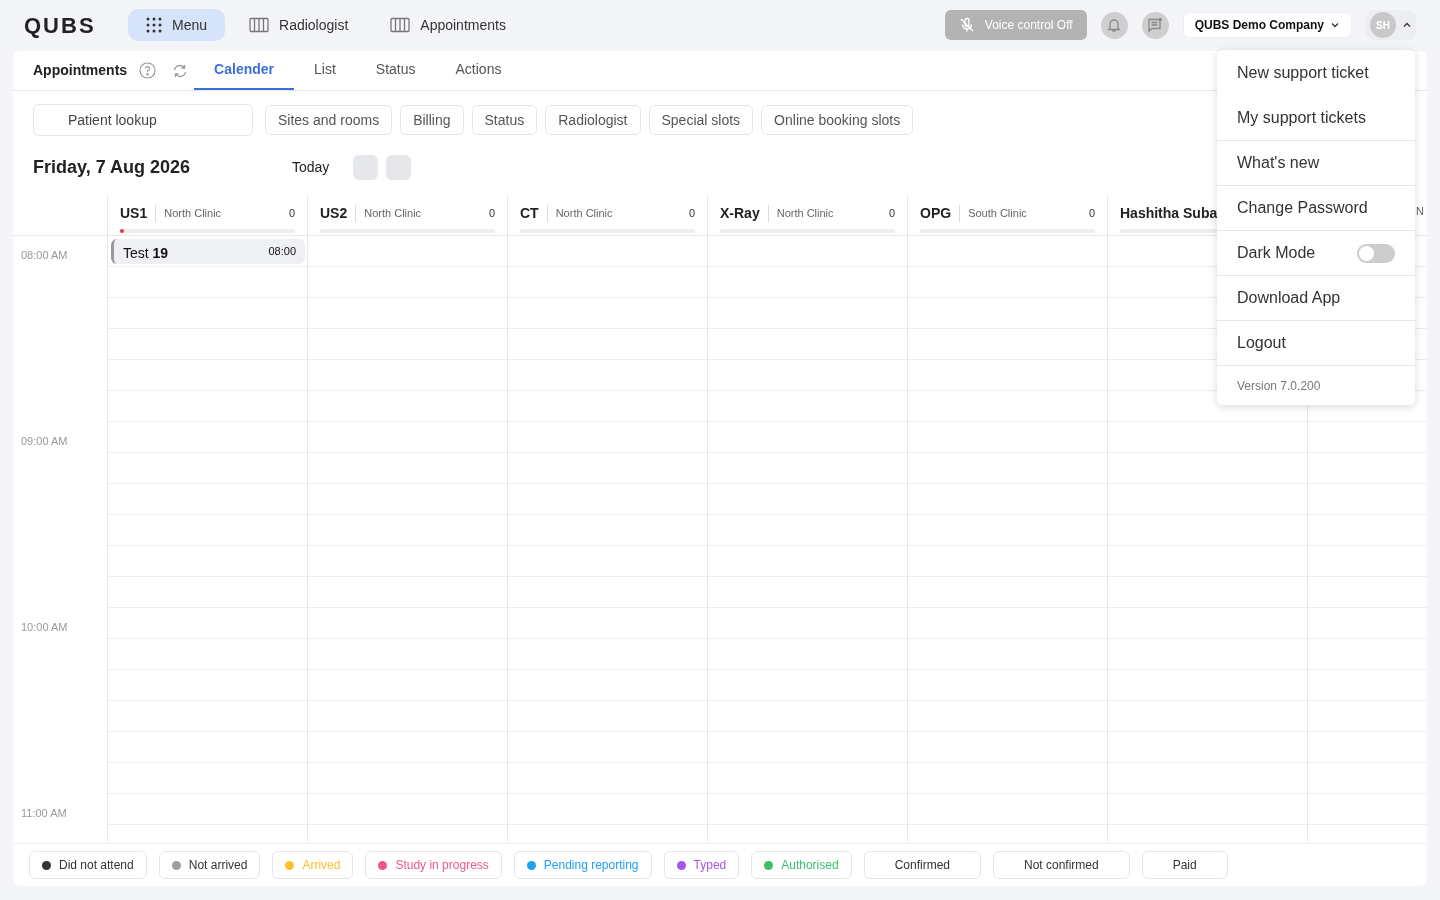  I want to click on filter-button: Sites and rooms, so click(329, 120).